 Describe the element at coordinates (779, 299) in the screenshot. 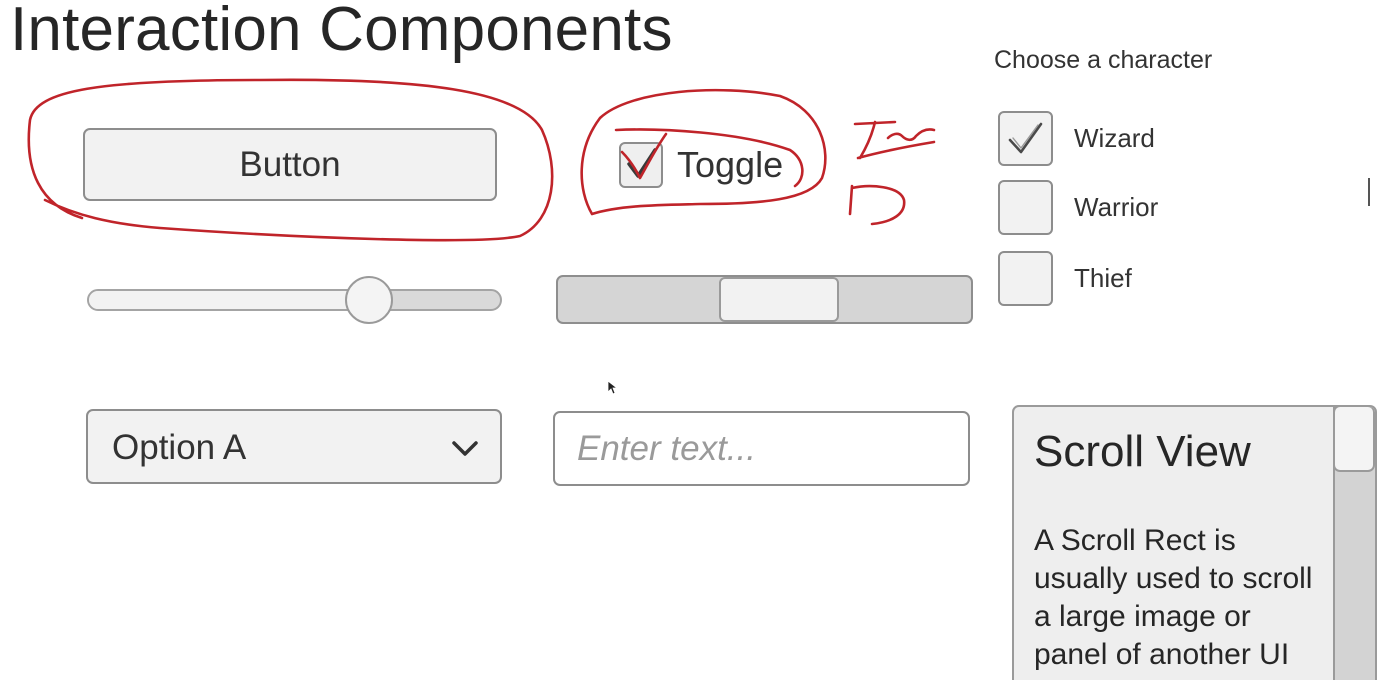

I see `scrollbar-handle` at that location.